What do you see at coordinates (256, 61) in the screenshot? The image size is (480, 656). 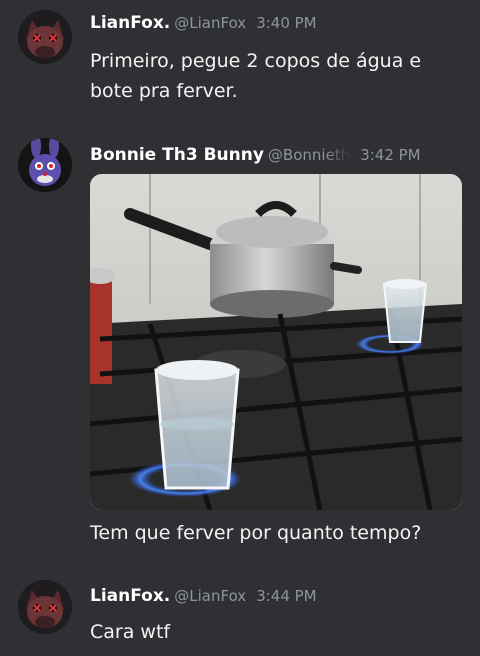 I see `tweet-text-line: Primeiro, pegue 2 copos de água e` at bounding box center [256, 61].